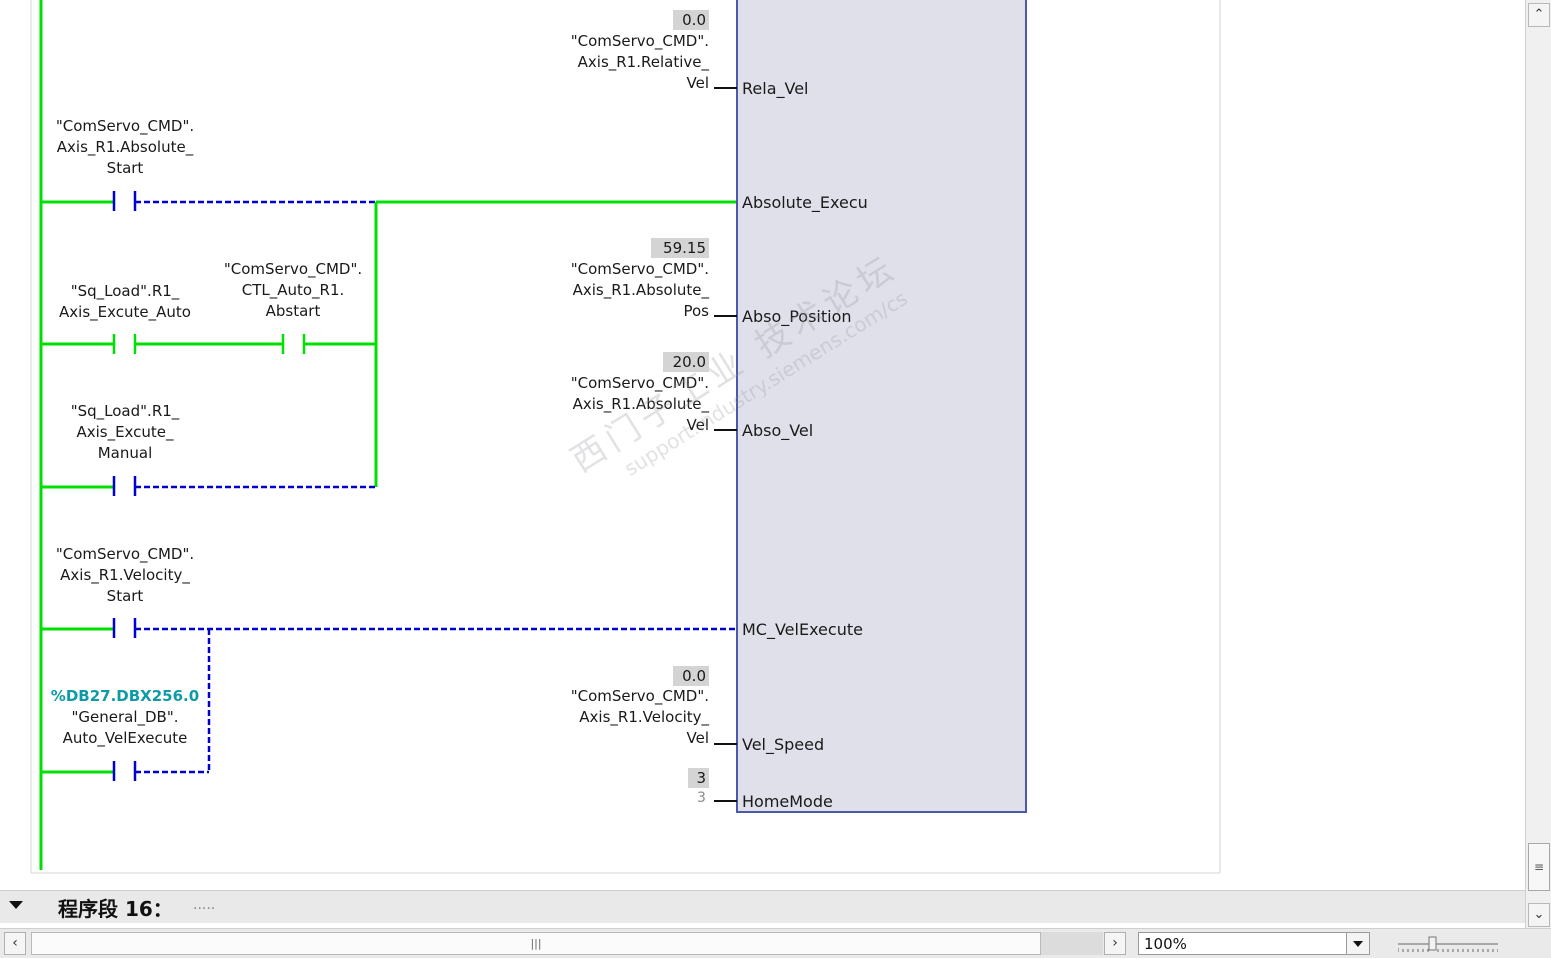 The width and height of the screenshot is (1551, 959). I want to click on bottom-bar: ‹ ||| › 100%, so click(775, 943).